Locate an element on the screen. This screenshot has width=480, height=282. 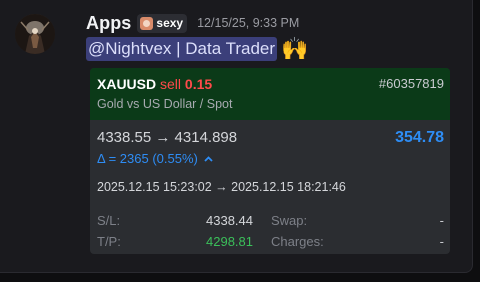
role-tag-label: sexy is located at coordinates (170, 23).